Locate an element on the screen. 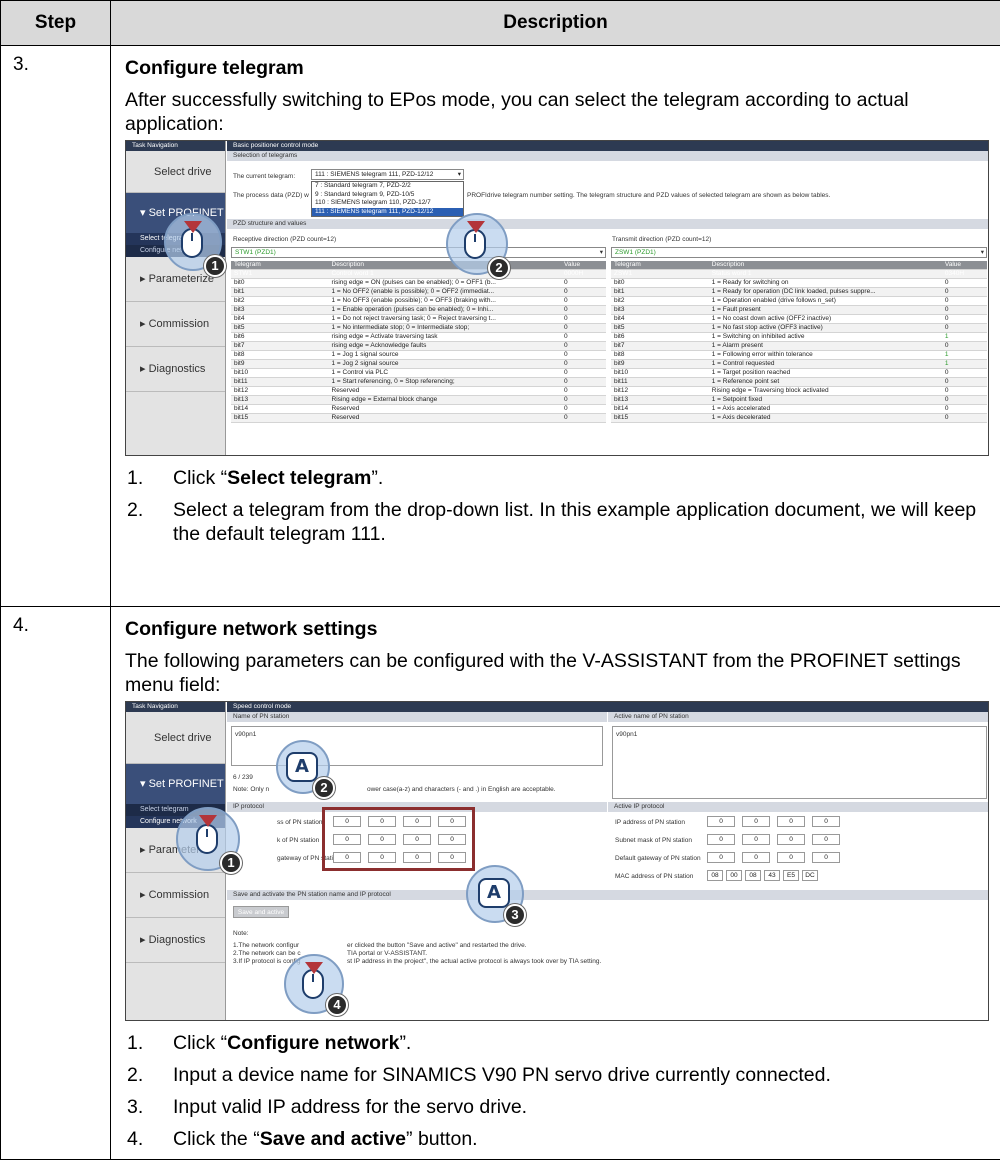  active-ip-value: 0000 is located at coordinates (773, 821).